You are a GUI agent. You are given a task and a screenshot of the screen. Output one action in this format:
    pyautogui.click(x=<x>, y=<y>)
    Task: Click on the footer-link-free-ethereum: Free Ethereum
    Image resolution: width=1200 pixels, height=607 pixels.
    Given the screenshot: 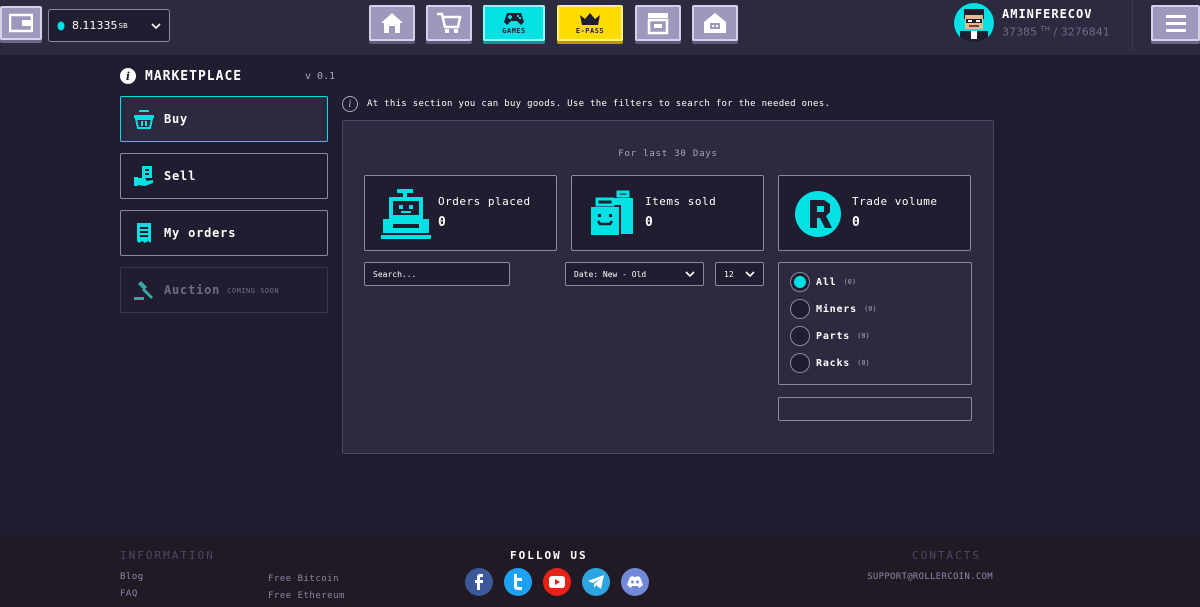 What is the action you would take?
    pyautogui.click(x=306, y=596)
    